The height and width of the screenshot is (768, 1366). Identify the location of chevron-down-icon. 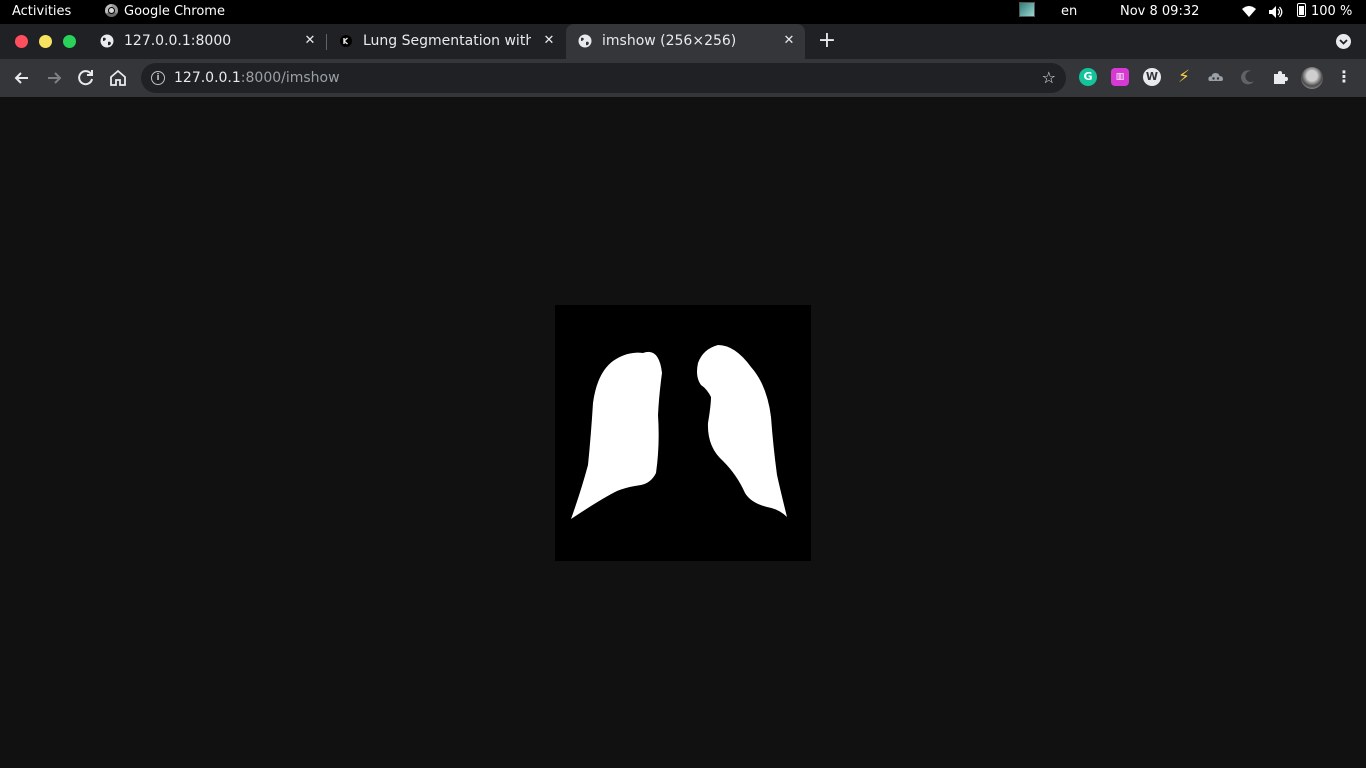
(1343, 42).